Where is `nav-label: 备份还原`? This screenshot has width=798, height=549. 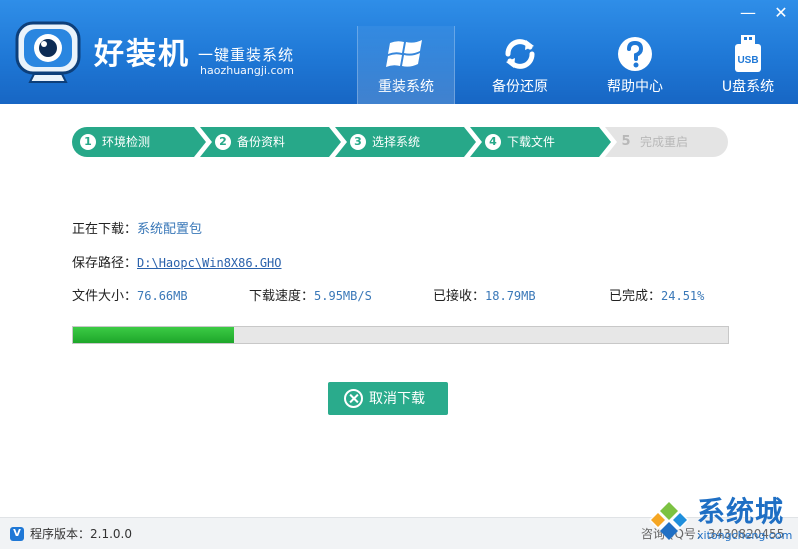
nav-label: 备份还原 is located at coordinates (520, 87).